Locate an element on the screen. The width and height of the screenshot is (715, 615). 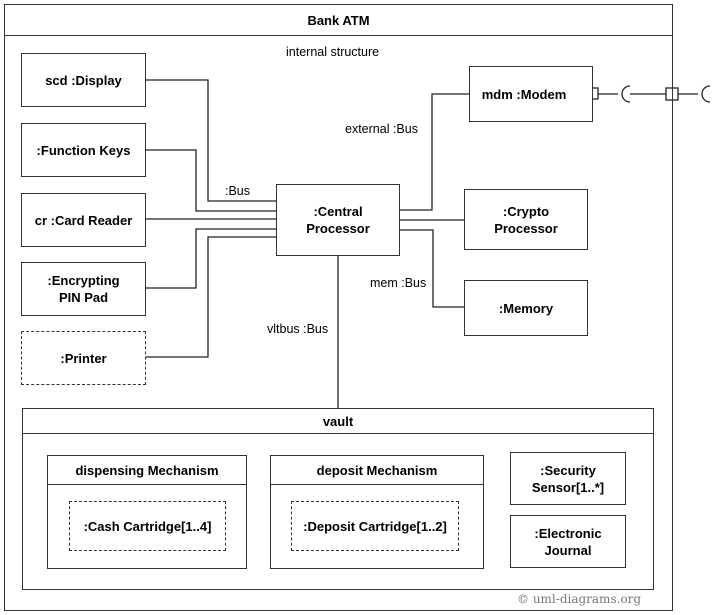
deposit-cartridge-part: :Deposit Cartridge[1..2] is located at coordinates (375, 526).